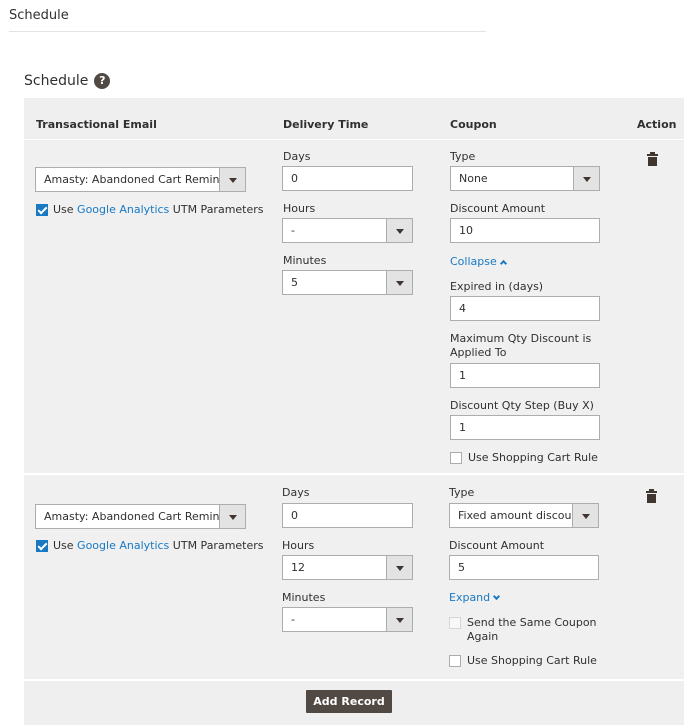 This screenshot has height=725, width=684. I want to click on header-coupon: Coupon, so click(473, 124).